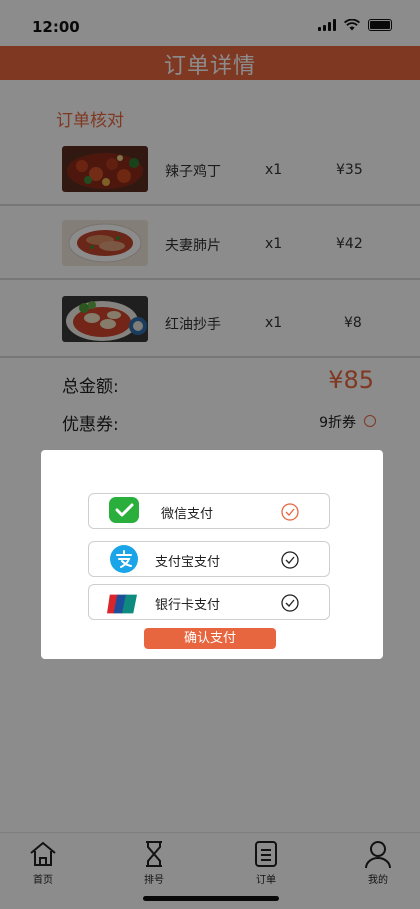 The height and width of the screenshot is (909, 420). I want to click on pay-option-label: 银行卡支付, so click(188, 605).